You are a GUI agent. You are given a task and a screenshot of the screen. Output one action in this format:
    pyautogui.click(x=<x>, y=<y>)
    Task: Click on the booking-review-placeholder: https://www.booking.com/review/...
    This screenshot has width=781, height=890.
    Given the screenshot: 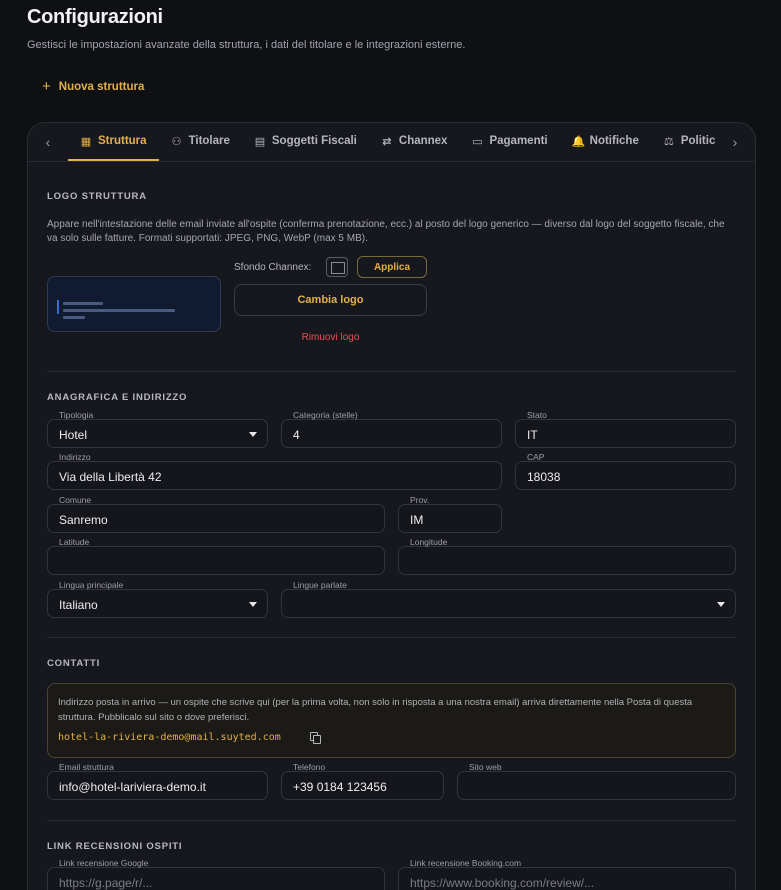 What is the action you would take?
    pyautogui.click(x=502, y=883)
    